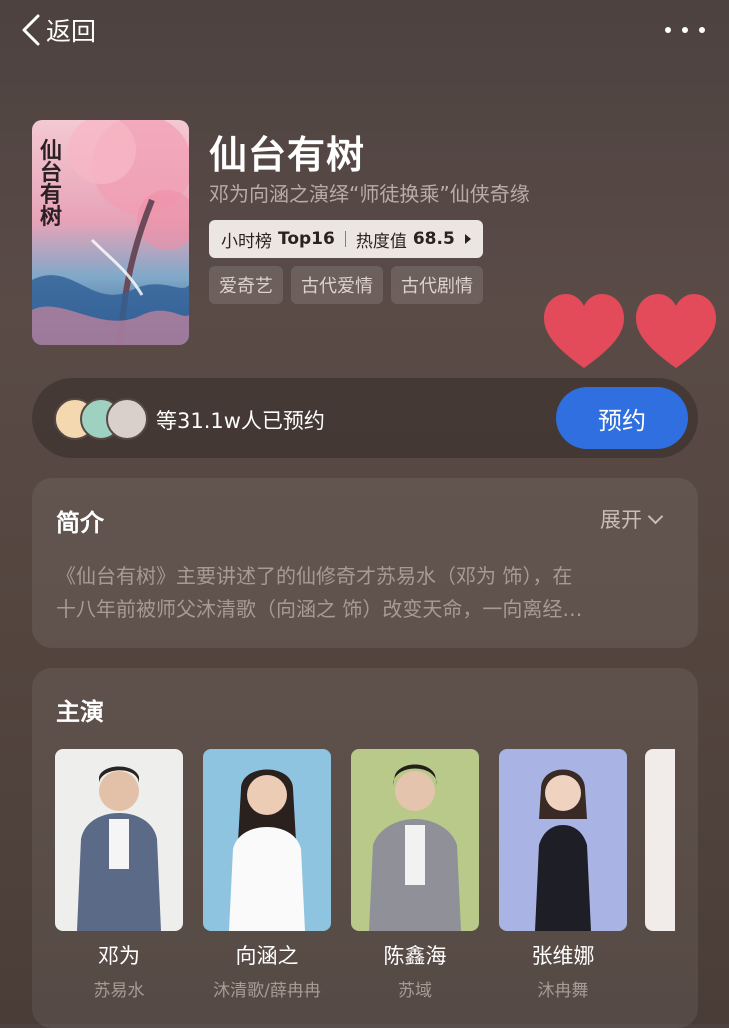  What do you see at coordinates (101, 419) in the screenshot?
I see `reserved-user-avatars` at bounding box center [101, 419].